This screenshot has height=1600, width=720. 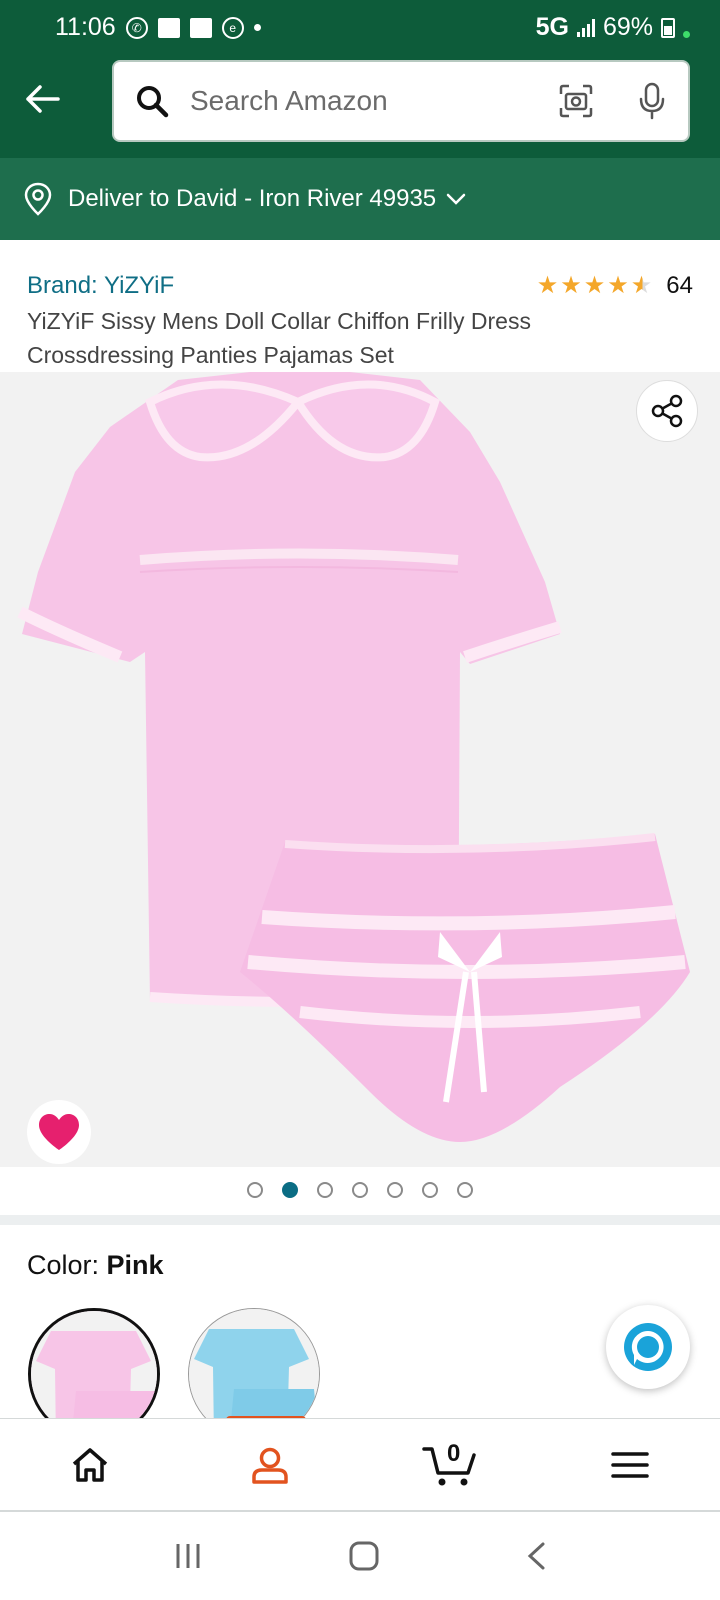 I want to click on color-label: Color: Pink, so click(x=95, y=1265).